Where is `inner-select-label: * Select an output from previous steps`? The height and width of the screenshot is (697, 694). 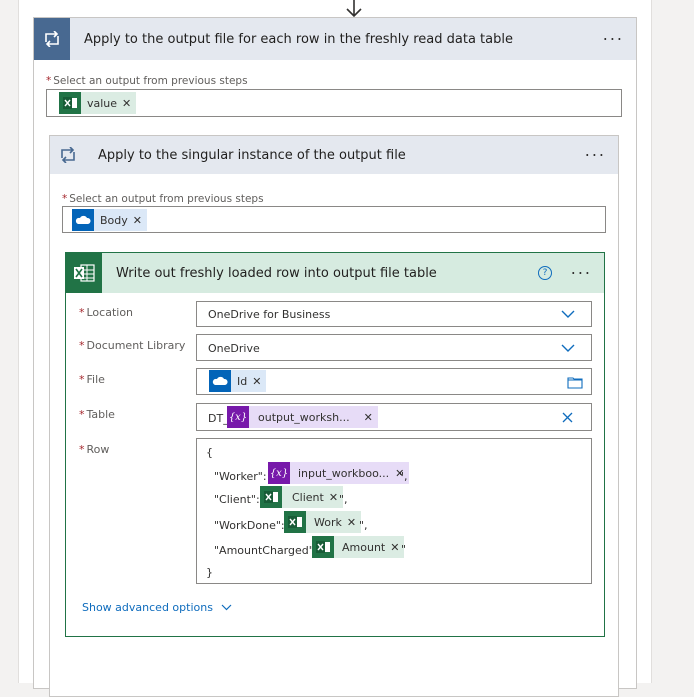
inner-select-label: * Select an output from previous steps is located at coordinates (163, 199).